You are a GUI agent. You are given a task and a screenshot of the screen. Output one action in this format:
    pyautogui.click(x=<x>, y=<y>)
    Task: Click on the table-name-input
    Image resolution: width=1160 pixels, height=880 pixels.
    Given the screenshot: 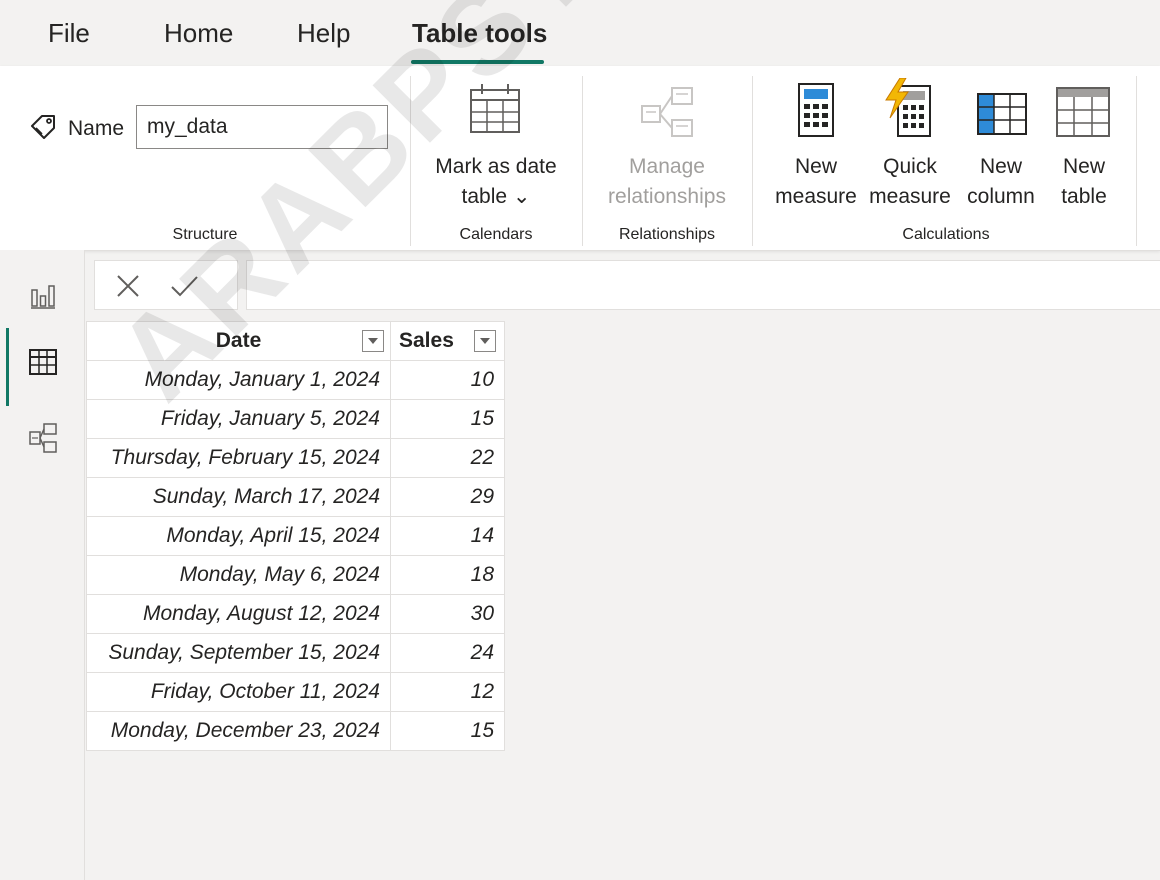 What is the action you would take?
    pyautogui.click(x=262, y=127)
    